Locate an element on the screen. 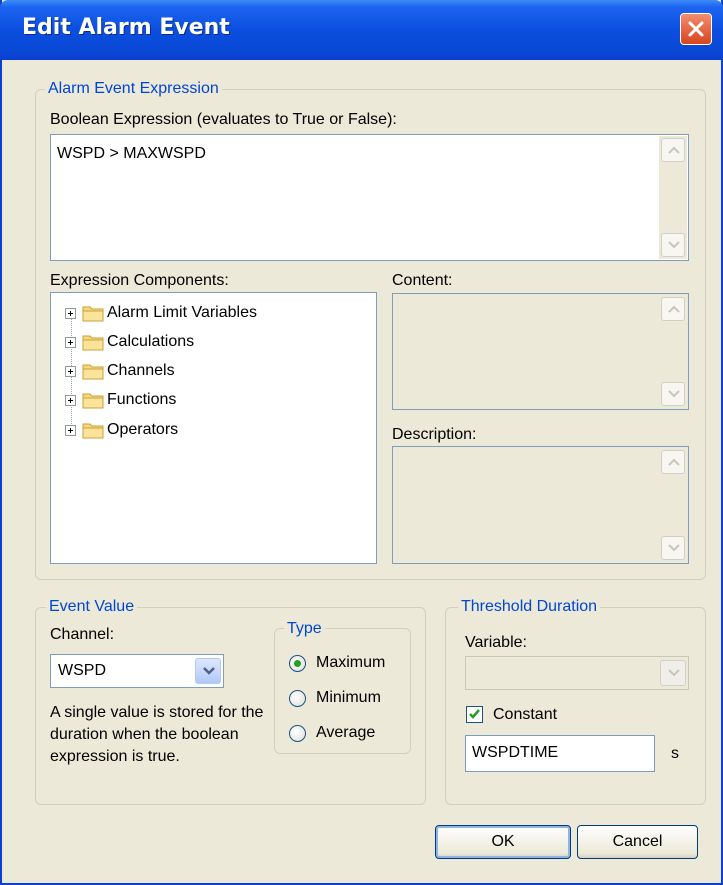 Image resolution: width=723 pixels, height=885 pixels. event-value-legend: Event Value is located at coordinates (92, 607).